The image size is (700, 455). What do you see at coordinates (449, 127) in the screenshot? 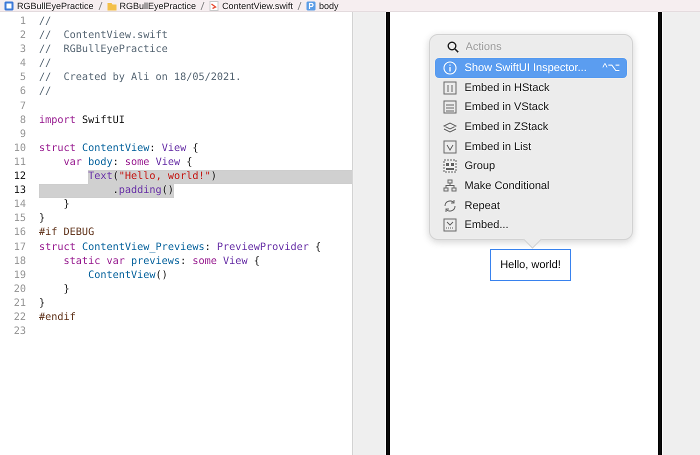
I see `zstack-icon` at bounding box center [449, 127].